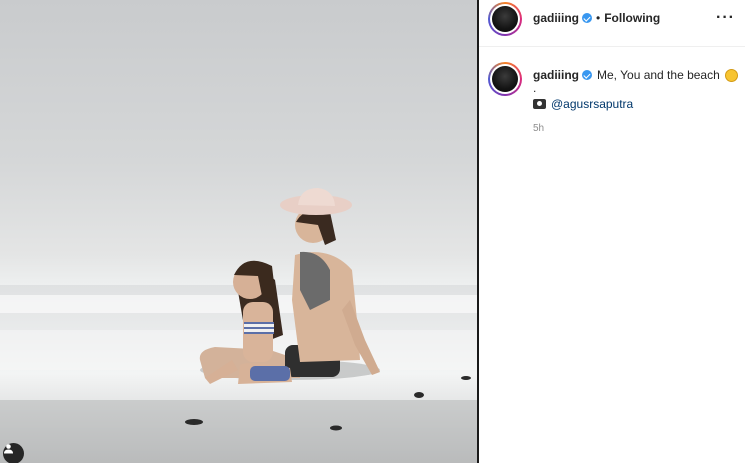  Describe the element at coordinates (592, 104) in the screenshot. I see `mention-link: @agusrsaputra` at that location.